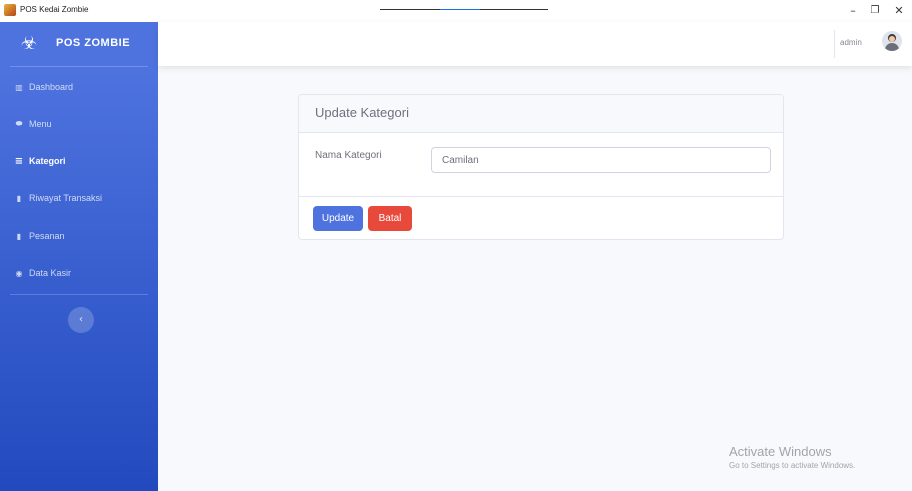  Describe the element at coordinates (19, 273) in the screenshot. I see `user-circle-icon: ◉` at that location.